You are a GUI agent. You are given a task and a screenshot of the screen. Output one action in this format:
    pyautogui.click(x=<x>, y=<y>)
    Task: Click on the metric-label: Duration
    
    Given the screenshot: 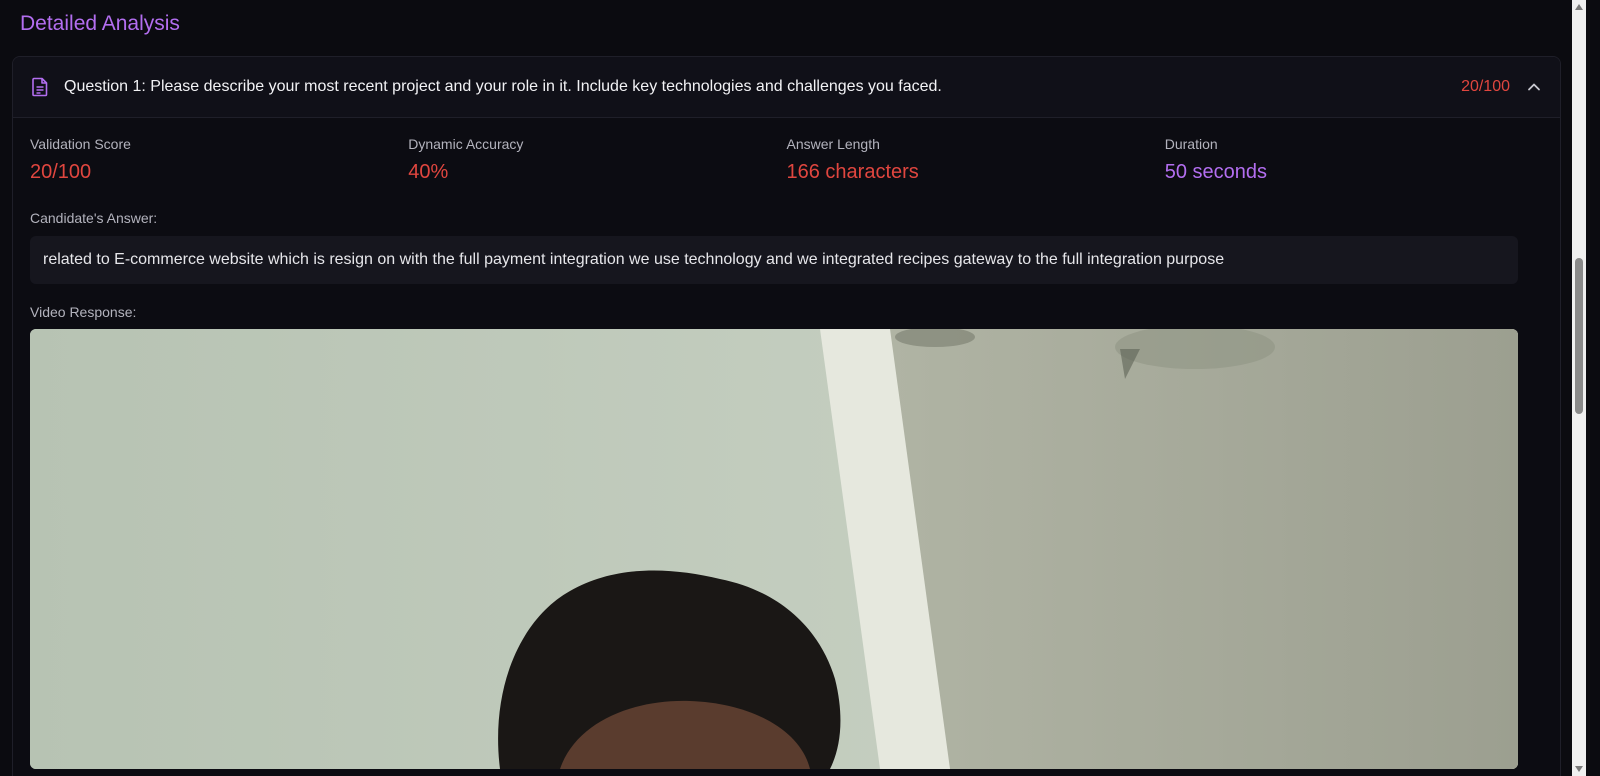 What is the action you would take?
    pyautogui.click(x=1191, y=144)
    